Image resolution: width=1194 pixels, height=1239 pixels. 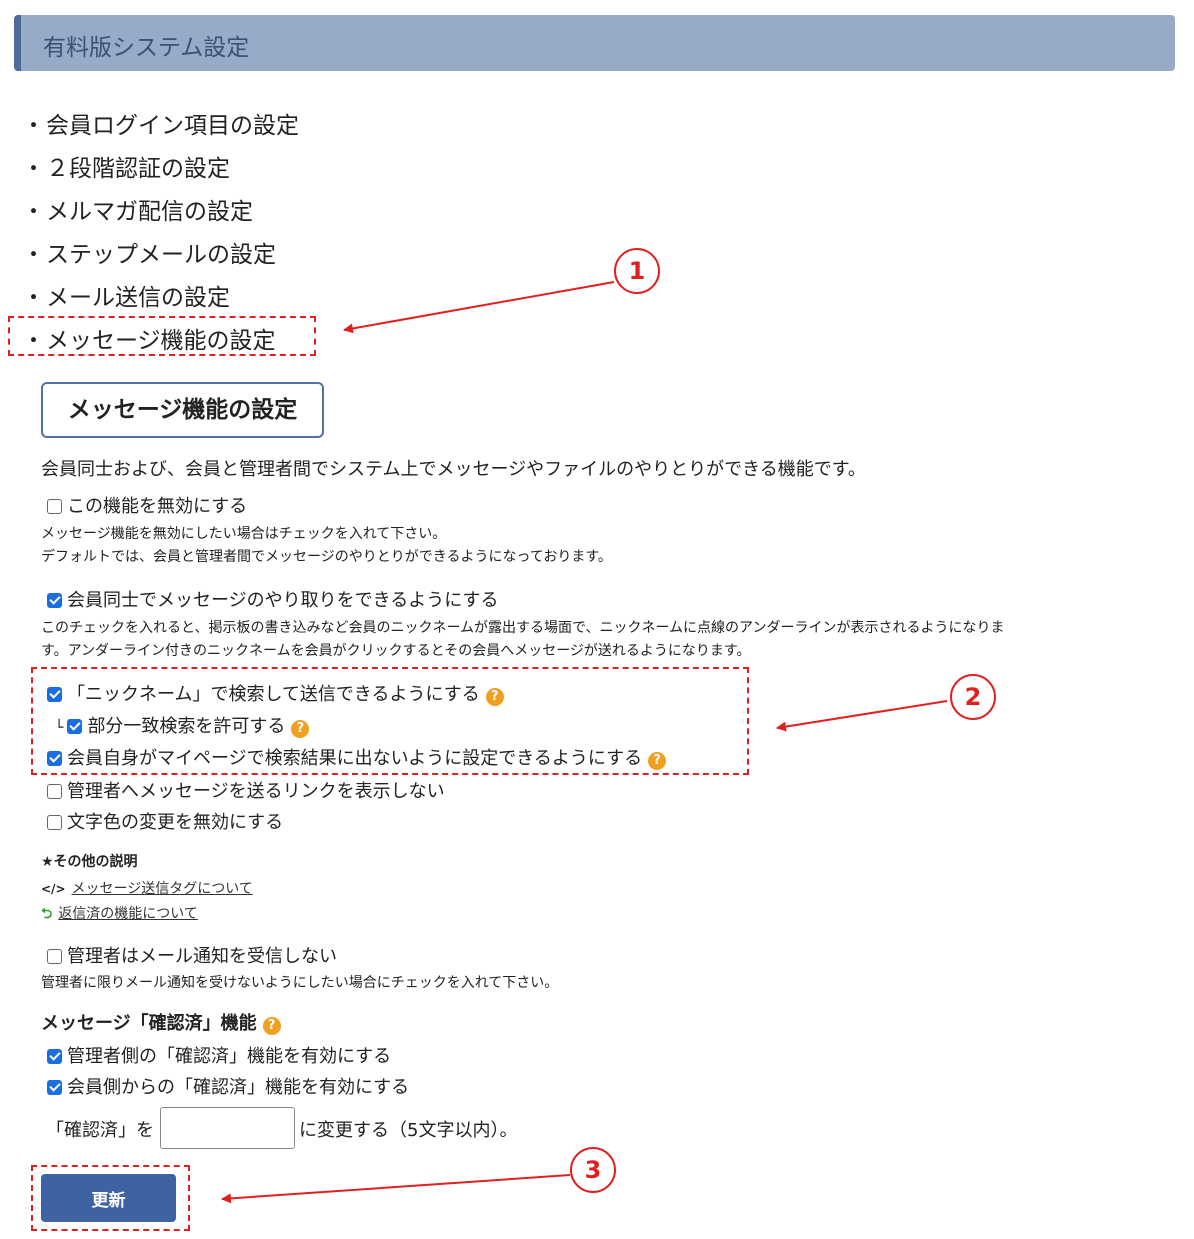 I want to click on callout-3: 3, so click(x=593, y=1170).